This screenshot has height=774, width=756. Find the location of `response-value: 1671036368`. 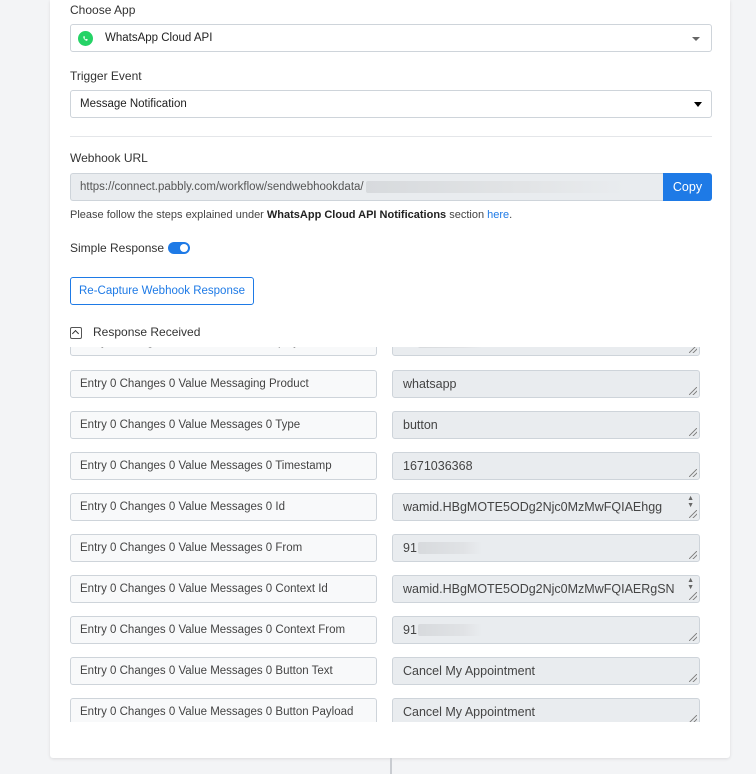

response-value: 1671036368 is located at coordinates (438, 466).